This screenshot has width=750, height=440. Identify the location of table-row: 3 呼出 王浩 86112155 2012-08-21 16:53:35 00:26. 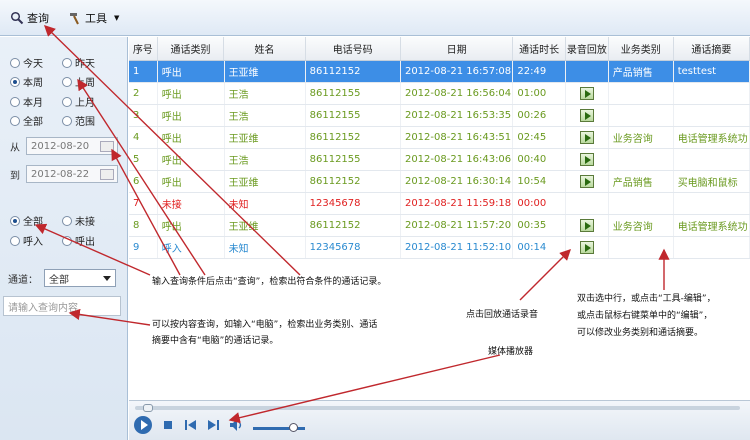
(439, 116).